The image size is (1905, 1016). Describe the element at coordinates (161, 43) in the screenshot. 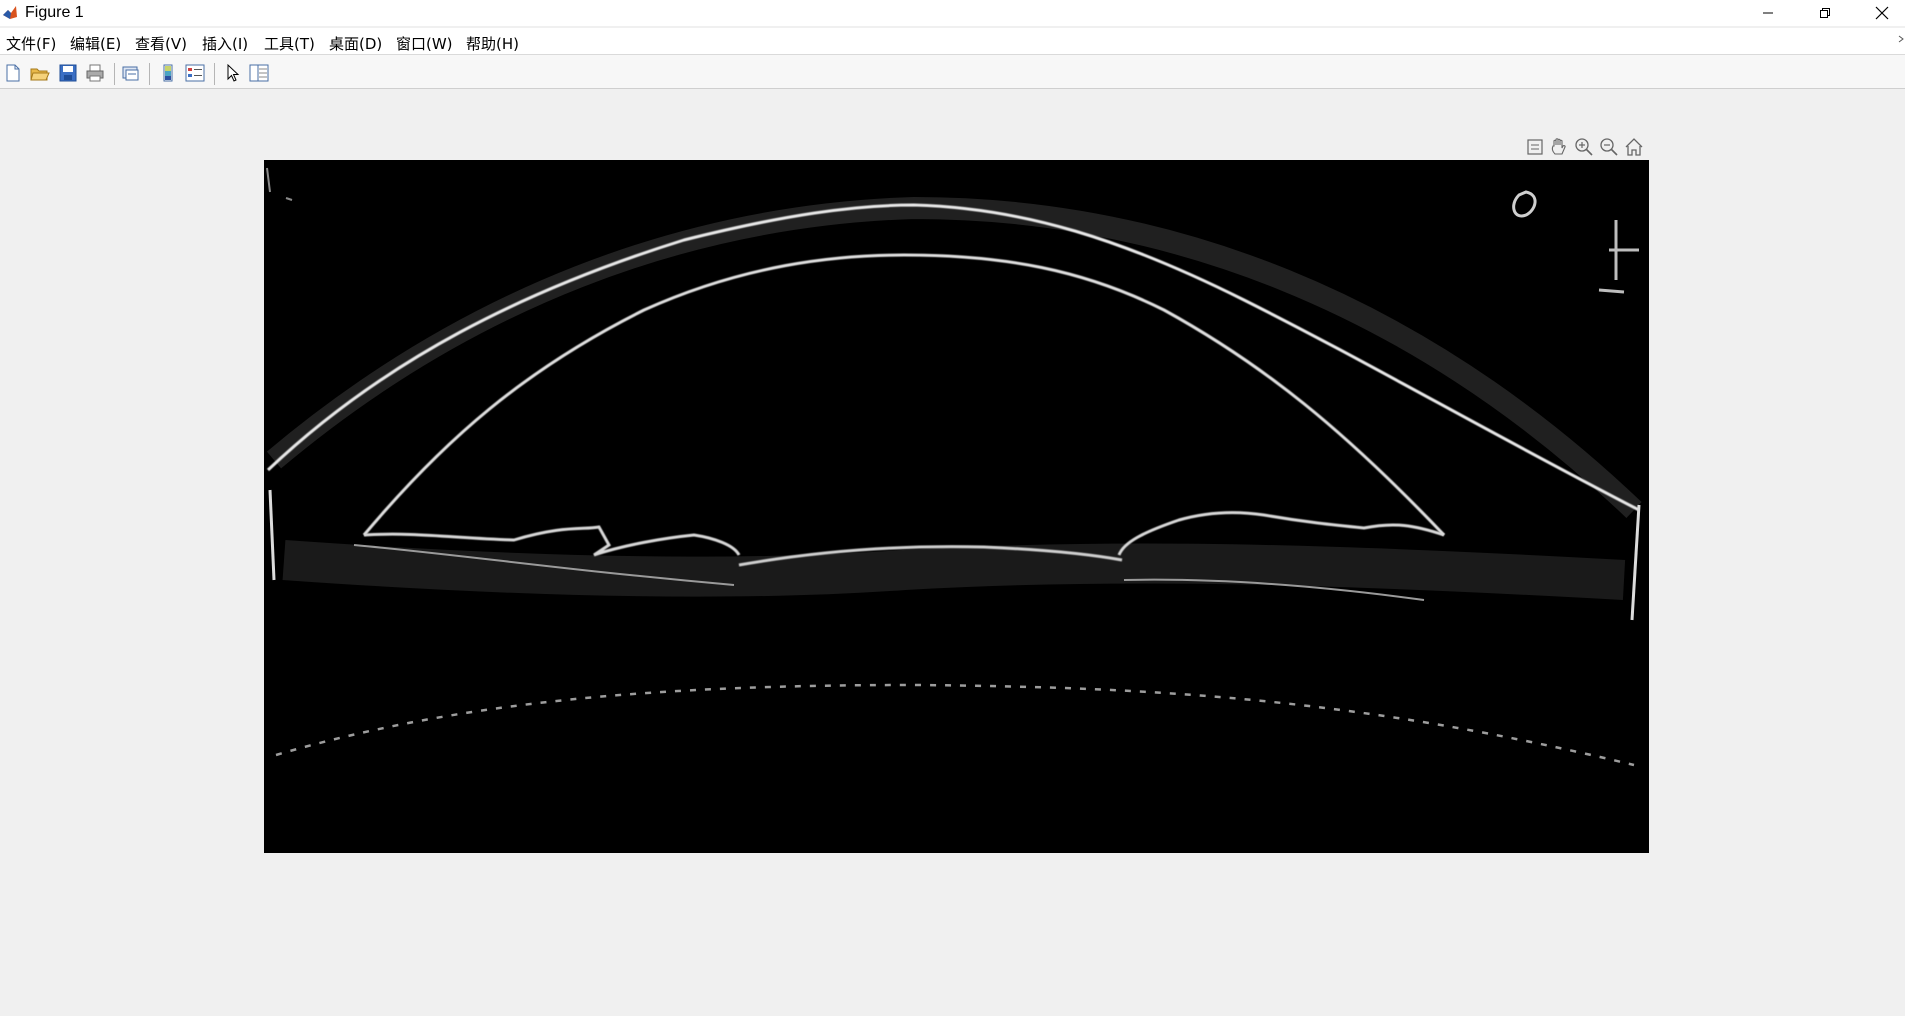

I see `menu-view: 查看(V)` at that location.